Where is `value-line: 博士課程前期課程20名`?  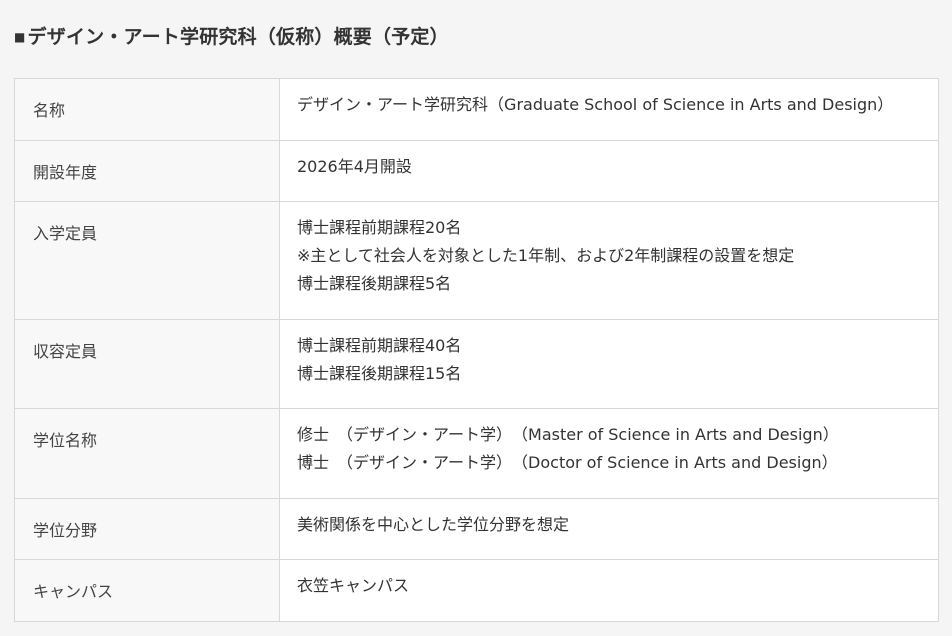 value-line: 博士課程前期課程20名 is located at coordinates (379, 227).